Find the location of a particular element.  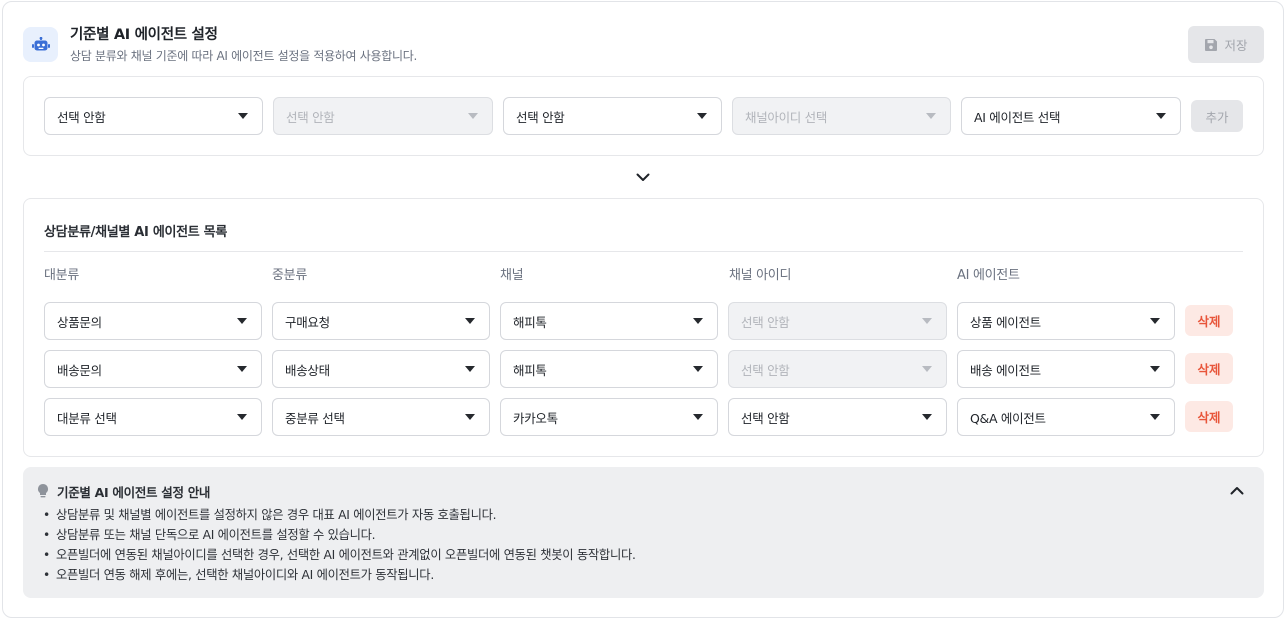

robot-icon is located at coordinates (40, 44).